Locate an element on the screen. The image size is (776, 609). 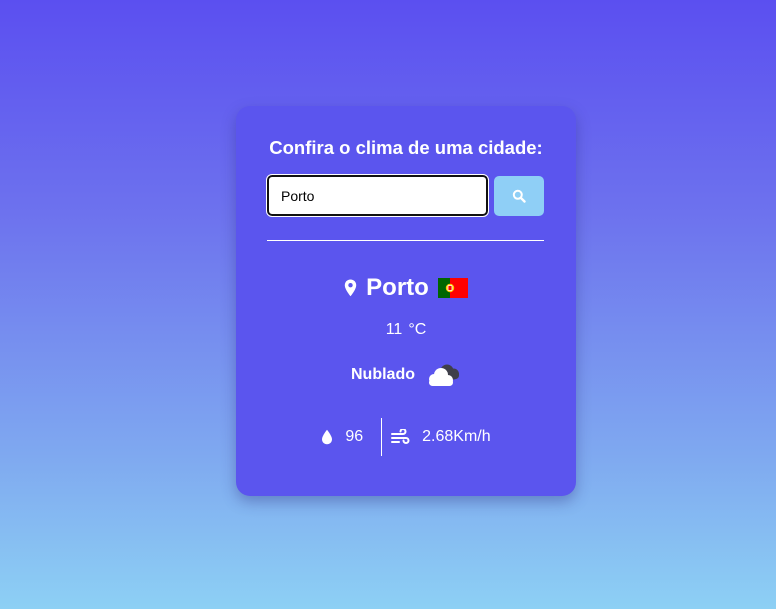
weather-details: 96 2.68Km/h is located at coordinates (406, 437).